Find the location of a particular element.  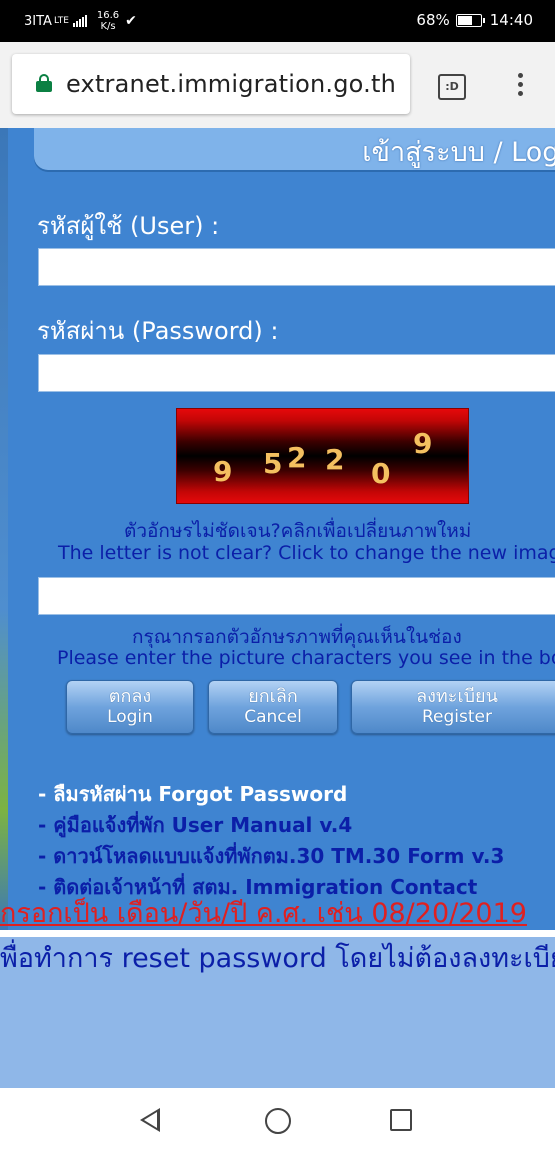

cancel-button-th: ยกเลิก is located at coordinates (273, 696).